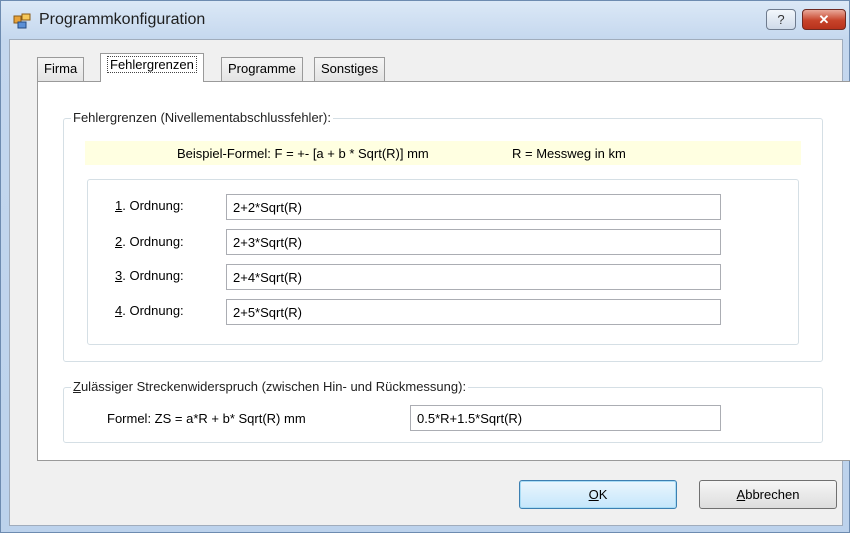 Image resolution: width=850 pixels, height=533 pixels. Describe the element at coordinates (152, 64) in the screenshot. I see `tab-label: Fehlergrenzen` at that location.